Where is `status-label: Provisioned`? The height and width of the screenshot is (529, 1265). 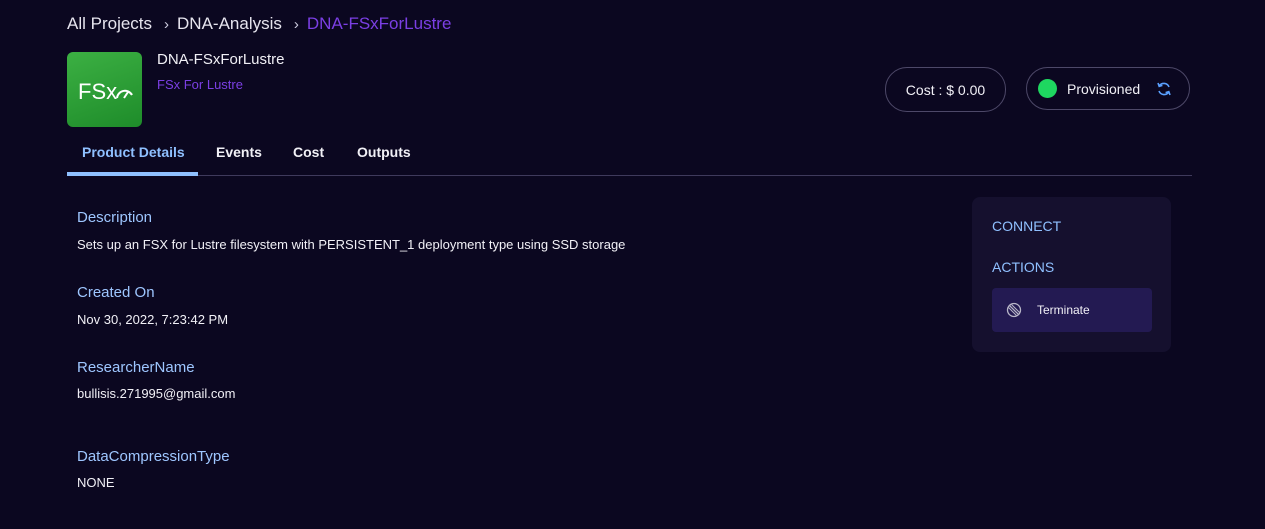 status-label: Provisioned is located at coordinates (1104, 88).